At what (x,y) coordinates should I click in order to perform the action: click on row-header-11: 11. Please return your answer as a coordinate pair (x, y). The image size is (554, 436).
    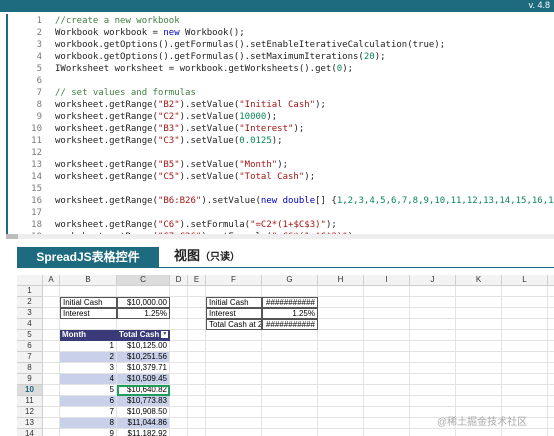
    Looking at the image, I should click on (30, 401).